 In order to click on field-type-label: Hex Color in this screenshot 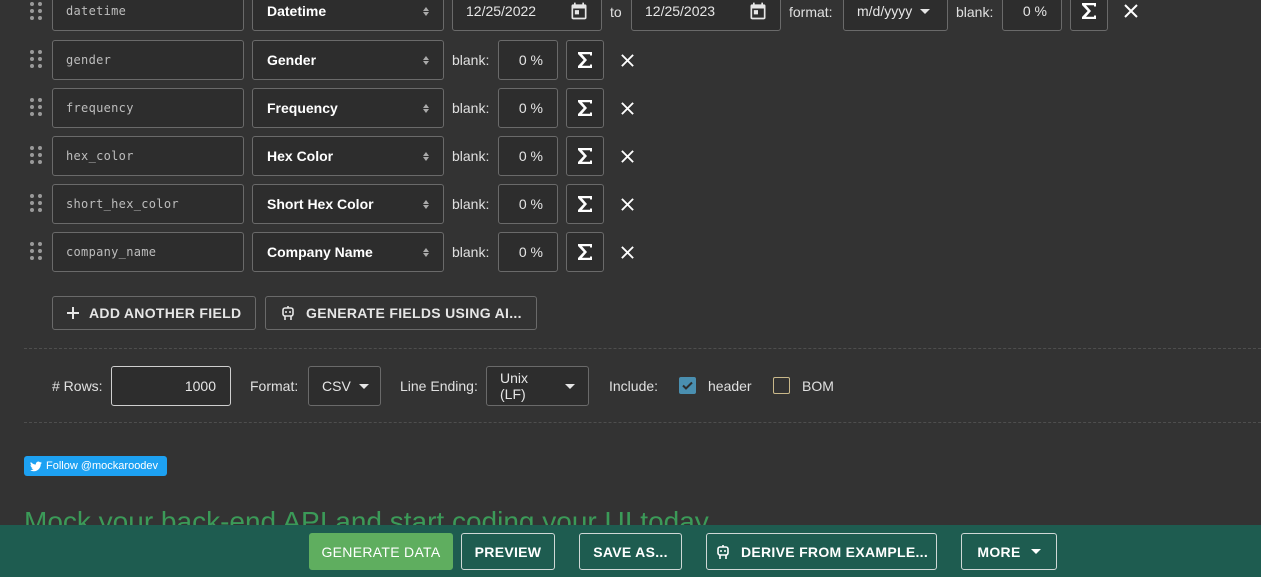, I will do `click(300, 156)`.